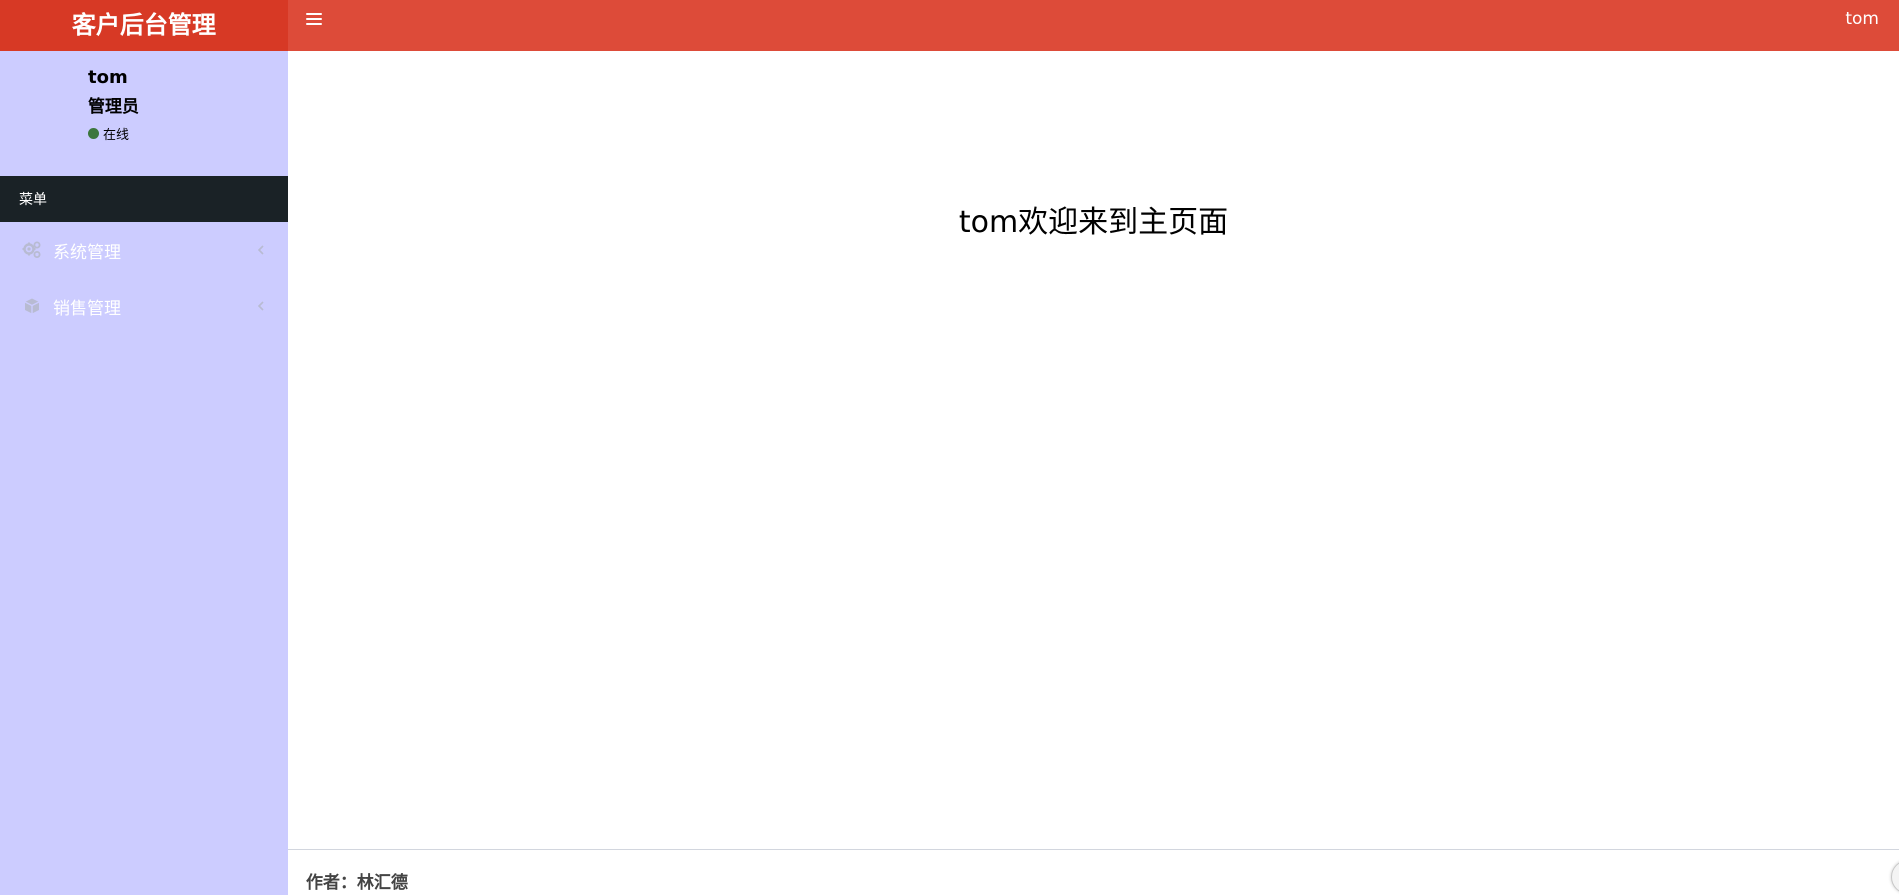 The width and height of the screenshot is (1899, 895). I want to click on user-panel: tom 管理员 在线, so click(113, 104).